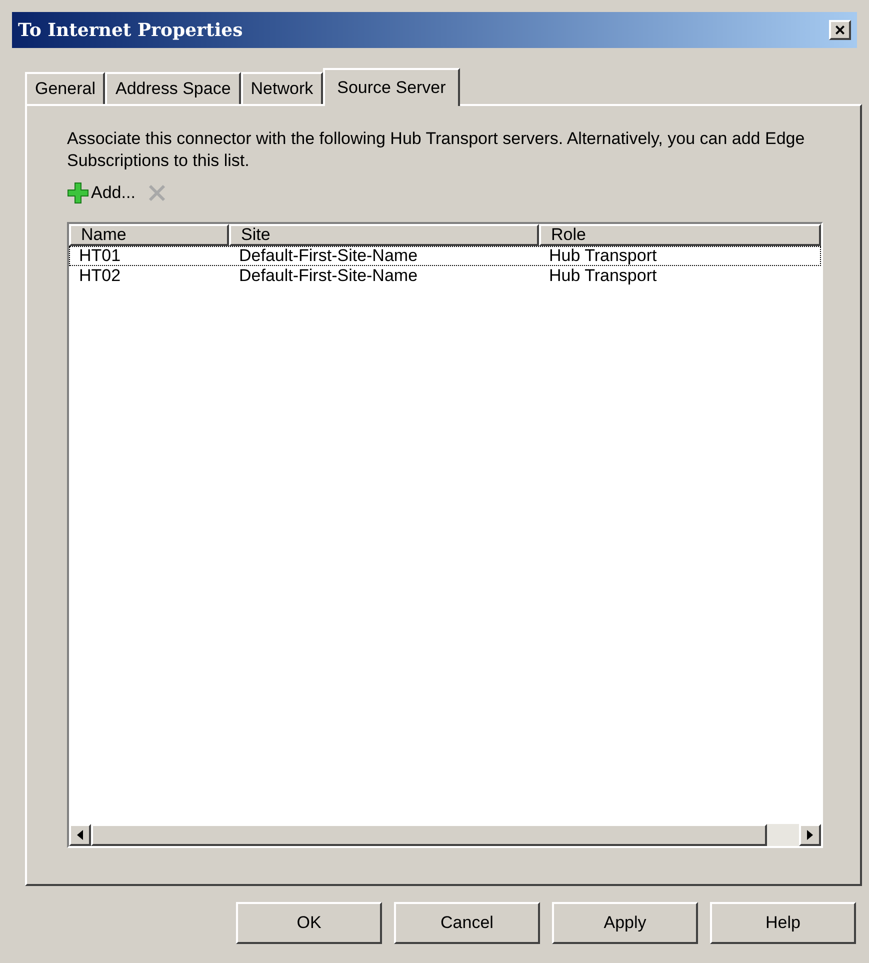  I want to click on column-header: Name, so click(149, 235).